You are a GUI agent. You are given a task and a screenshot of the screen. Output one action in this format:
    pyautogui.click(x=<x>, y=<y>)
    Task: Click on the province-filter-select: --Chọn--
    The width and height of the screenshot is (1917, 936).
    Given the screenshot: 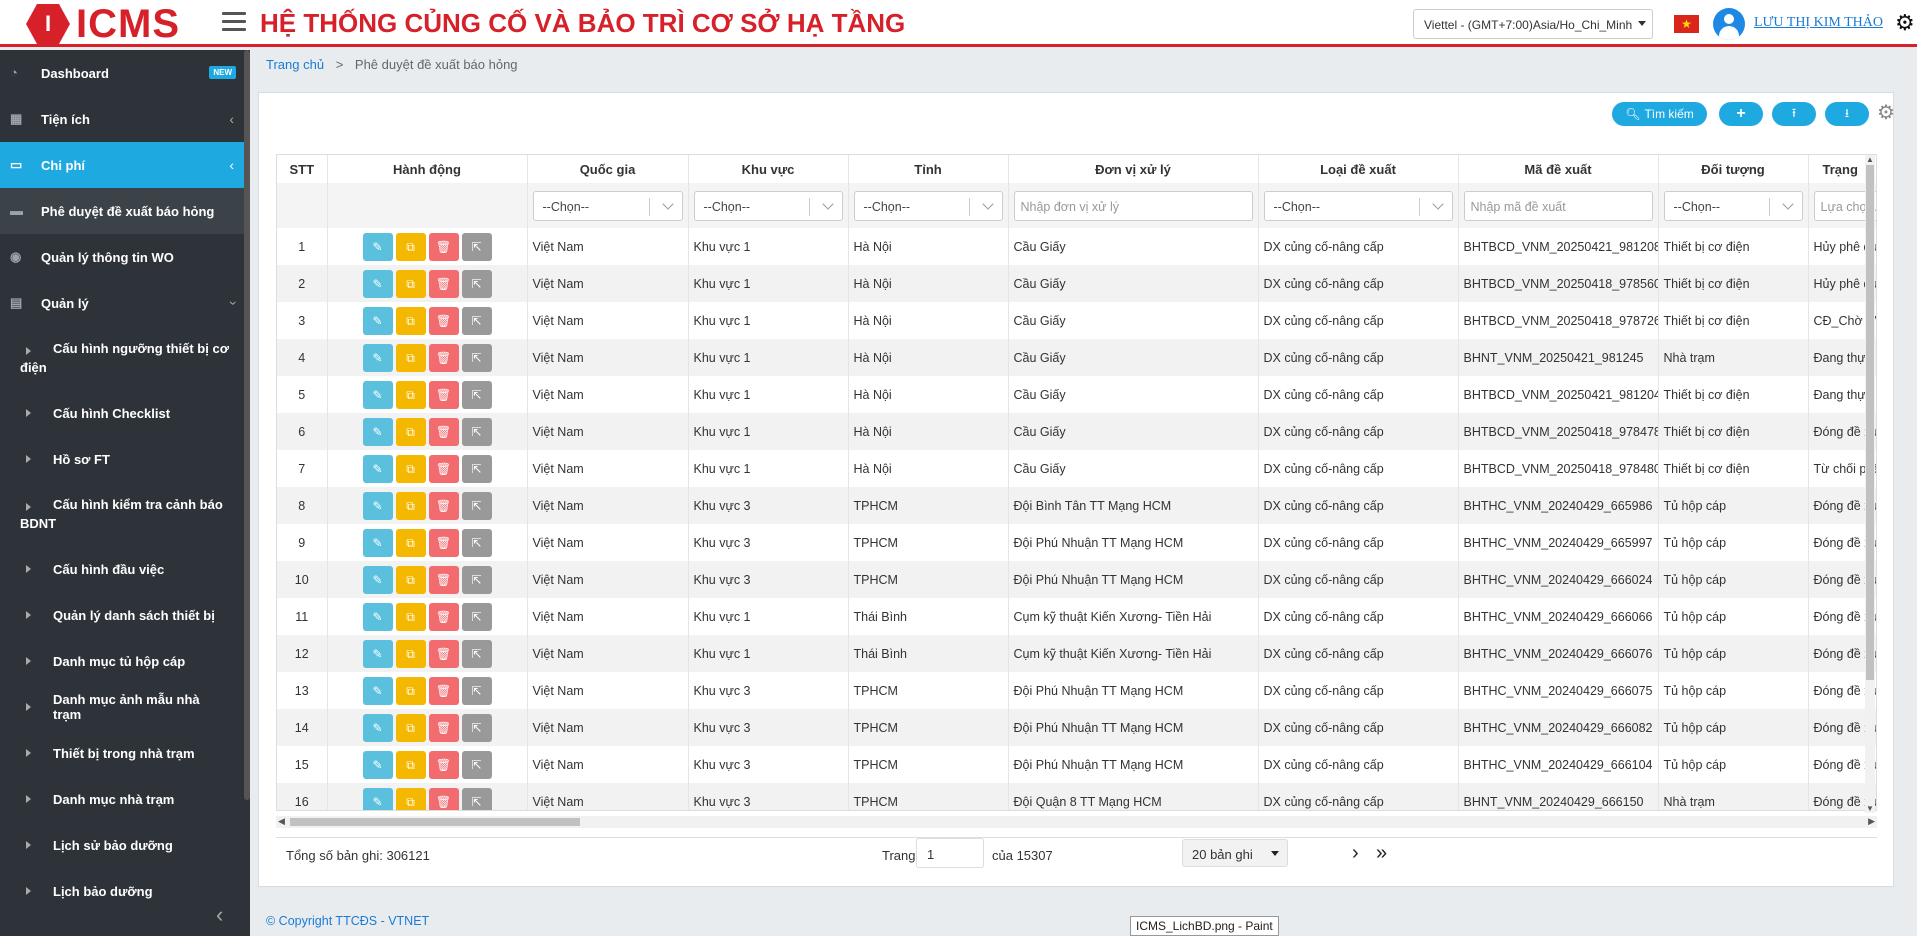 What is the action you would take?
    pyautogui.click(x=928, y=205)
    